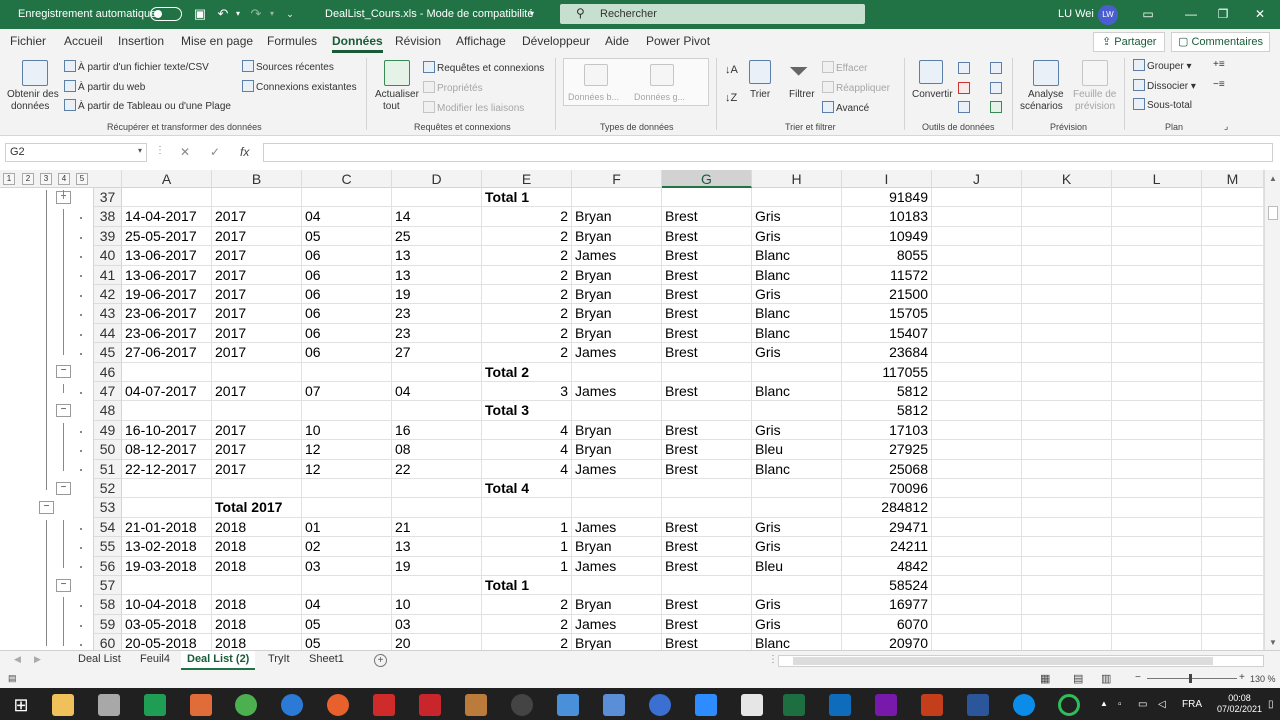 This screenshot has height=720, width=1280. Describe the element at coordinates (1003, 661) in the screenshot. I see `horizontal-scroll-thumb` at that location.